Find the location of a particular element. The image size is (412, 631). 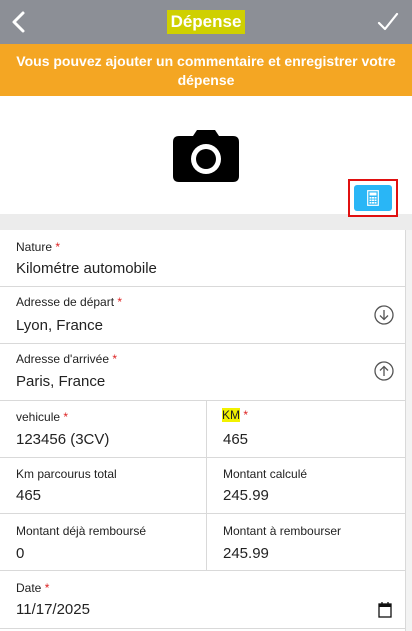

page-title: Dépense is located at coordinates (206, 22).